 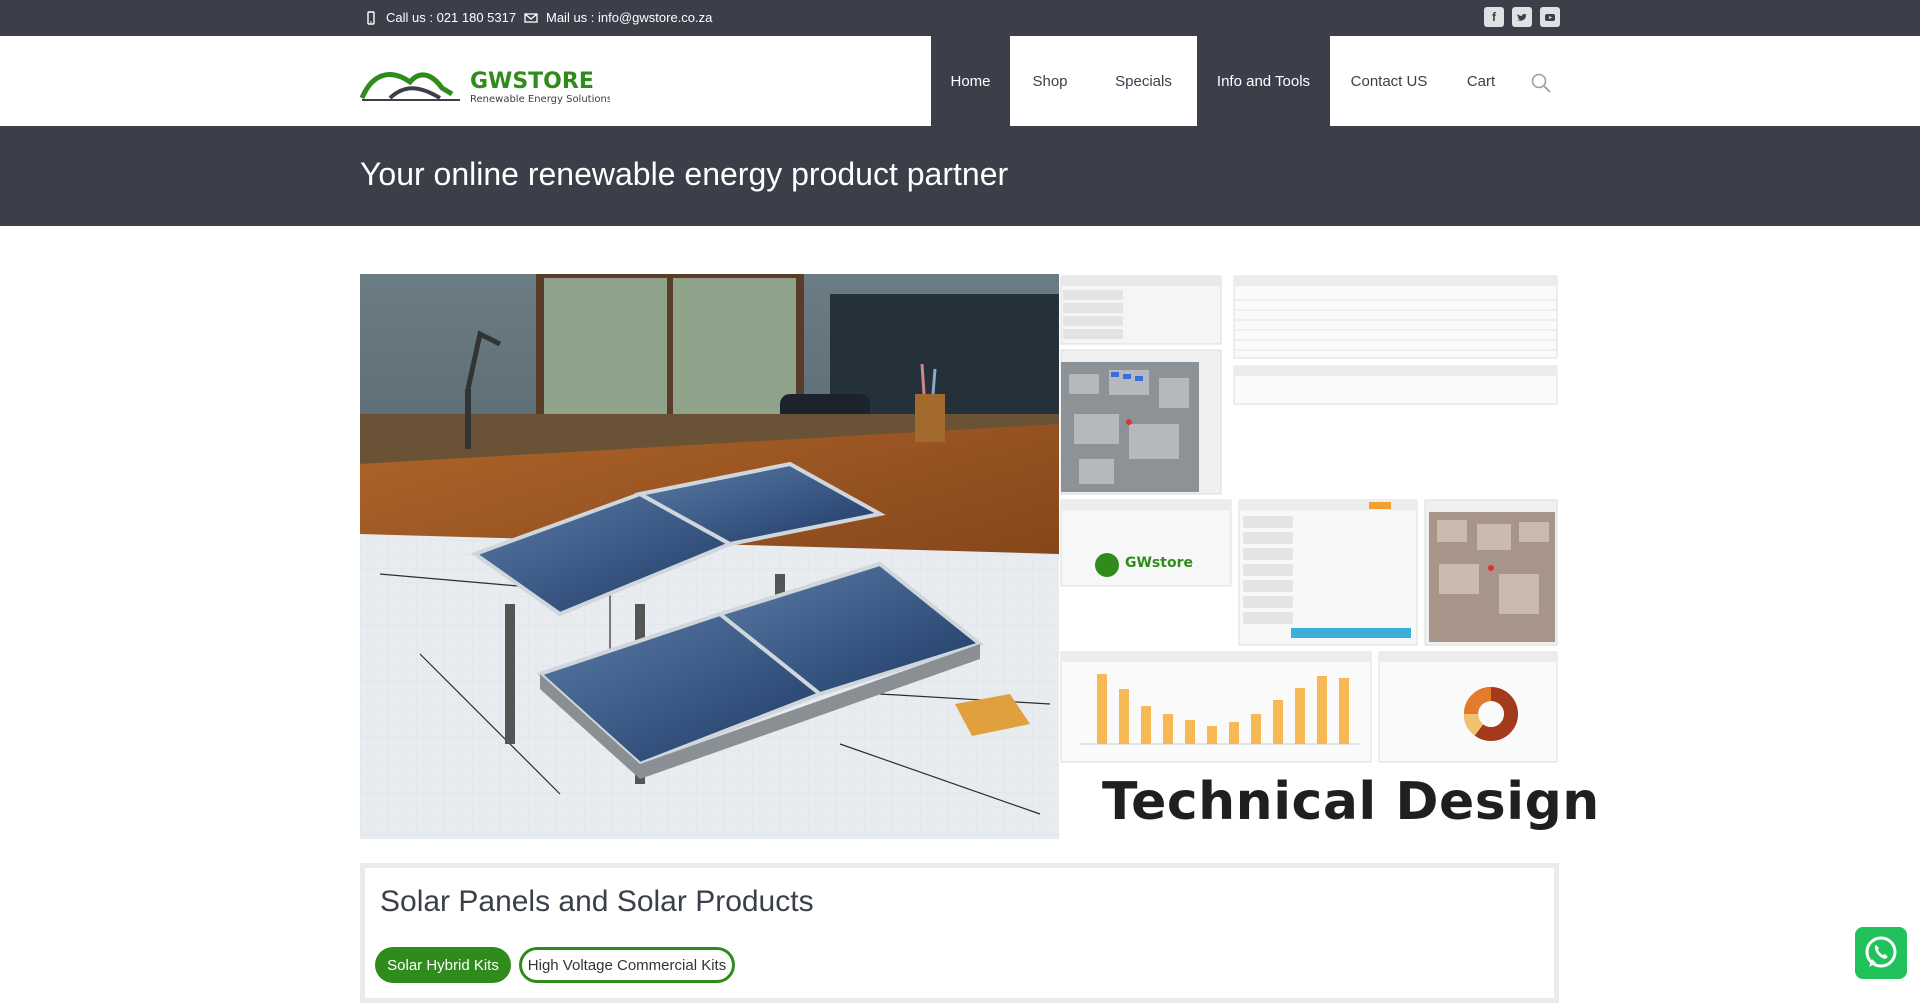 What do you see at coordinates (1550, 17) in the screenshot?
I see `youtube-icon` at bounding box center [1550, 17].